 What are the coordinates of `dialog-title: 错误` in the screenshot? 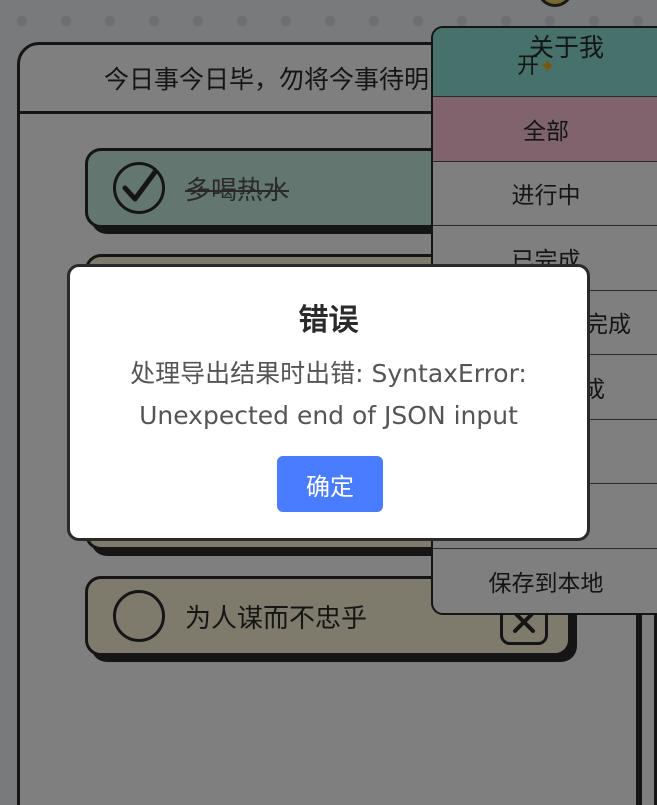 It's located at (328, 320).